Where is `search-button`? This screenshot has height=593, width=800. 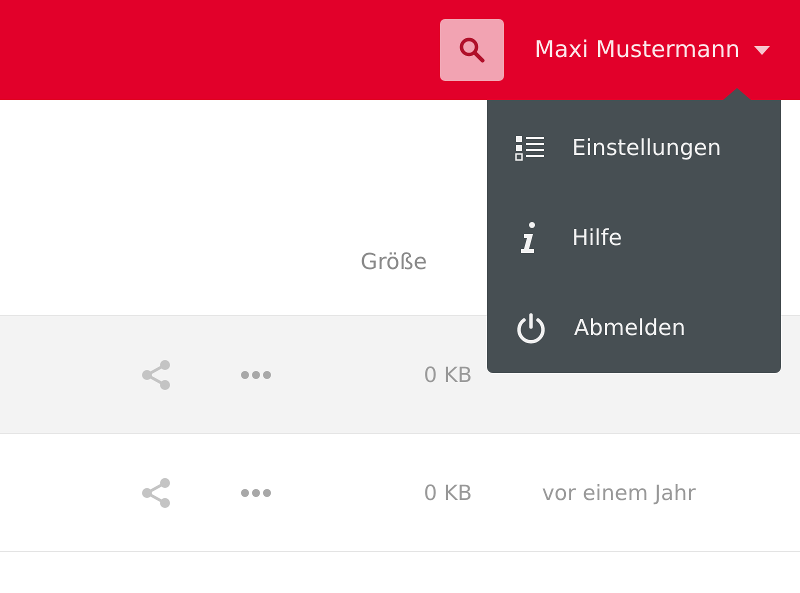 search-button is located at coordinates (472, 50).